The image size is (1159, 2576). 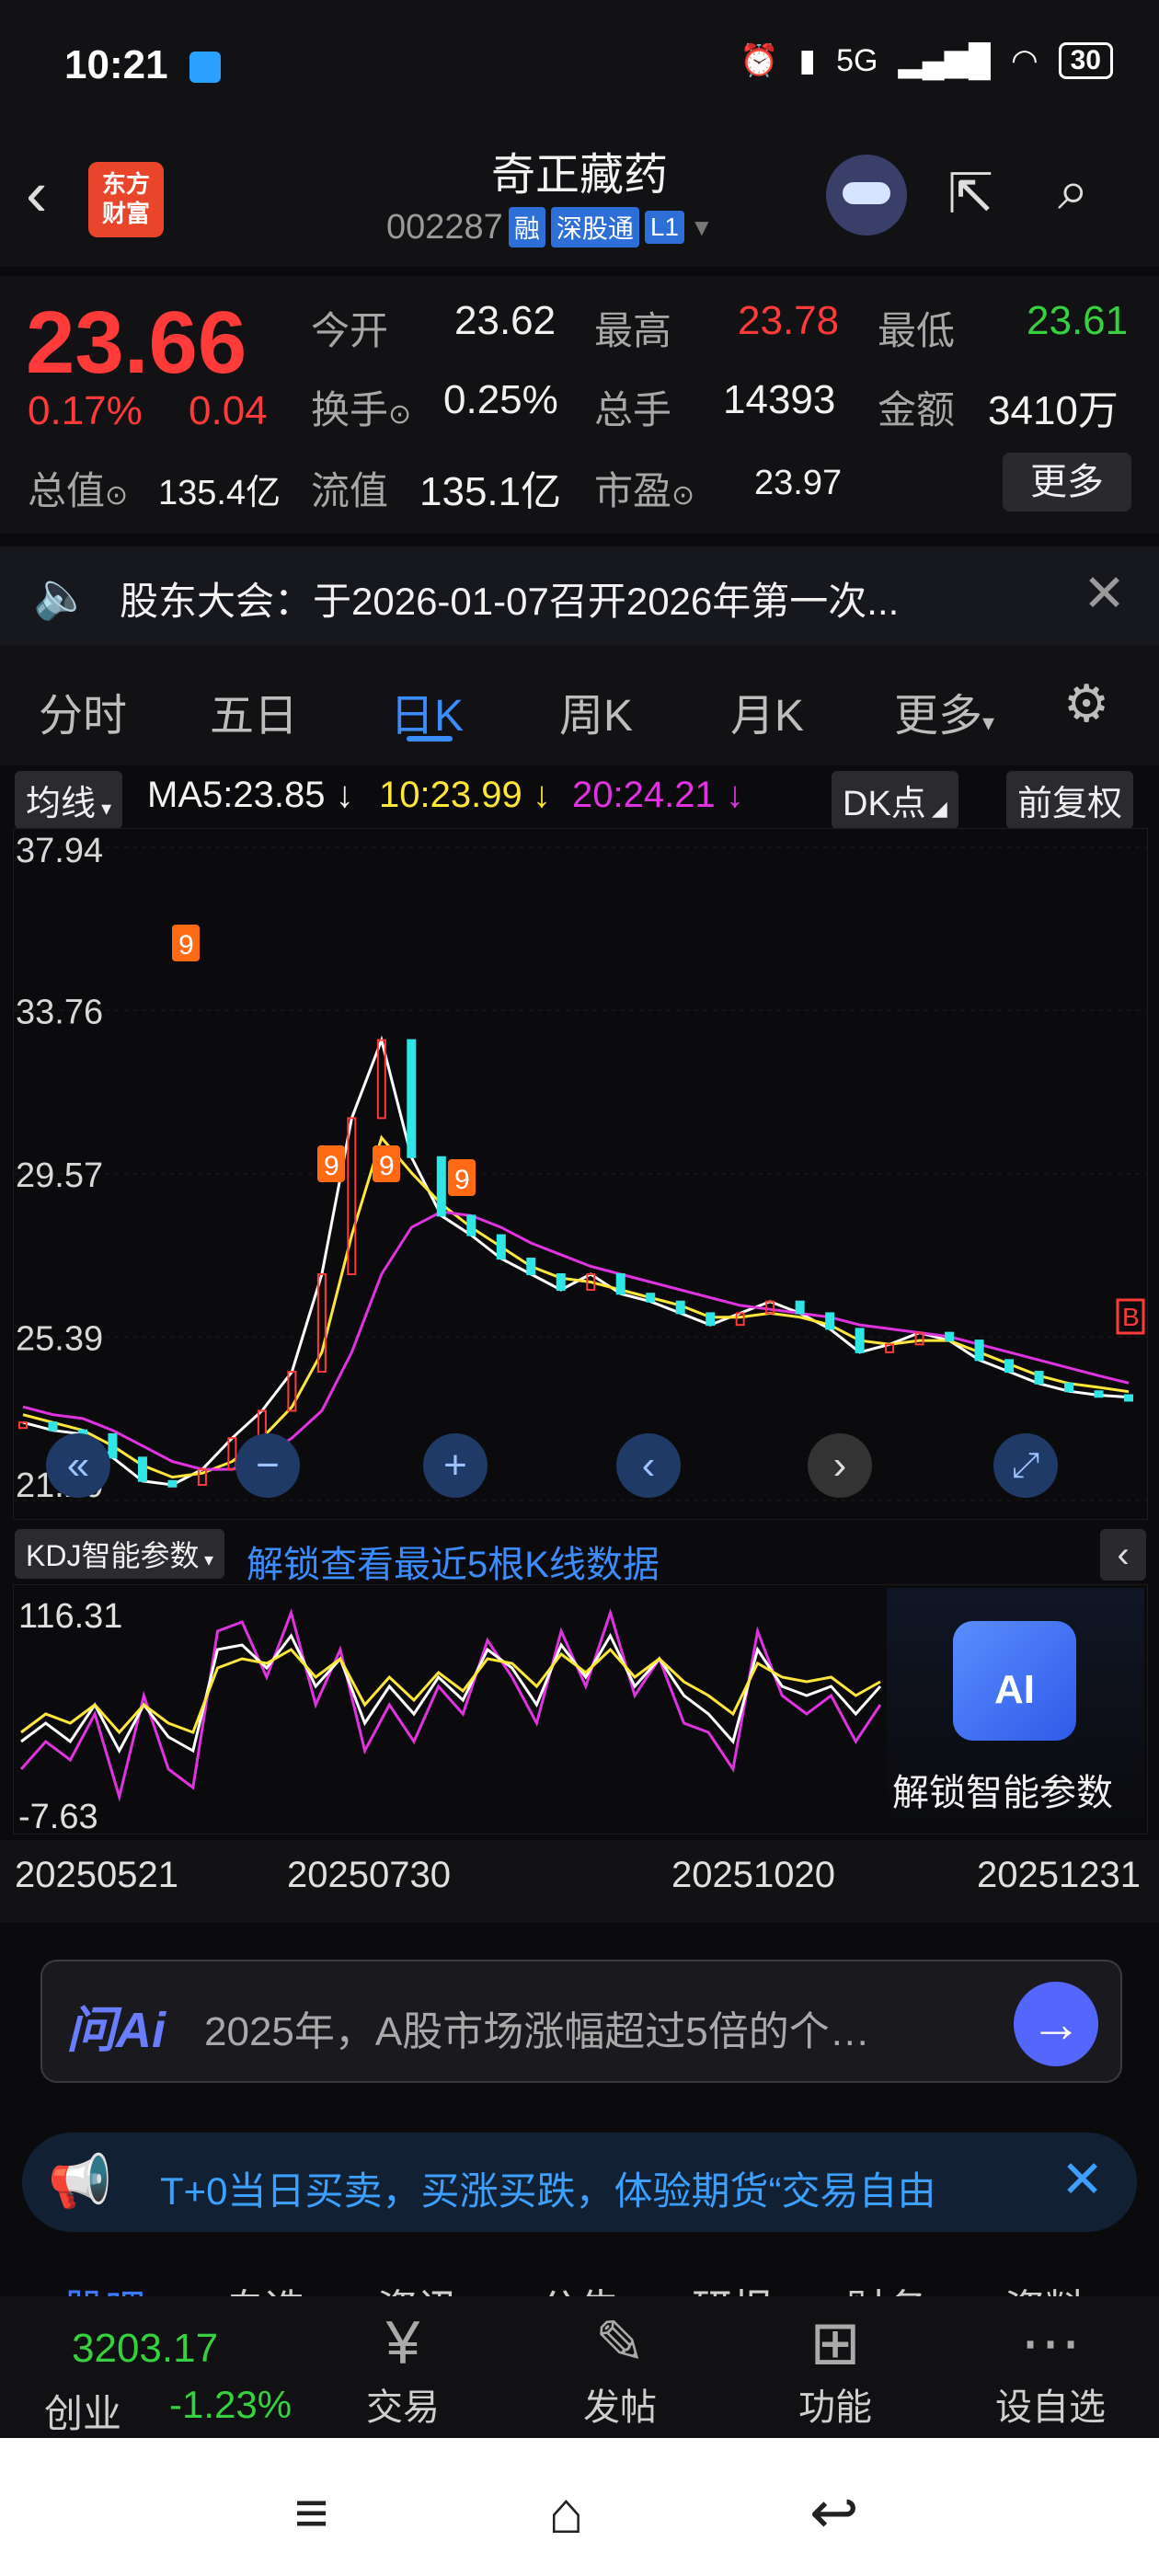 I want to click on promo-banner: 📢 T+0当日买卖，买涨买跌，体验期货“交易自由 ✕, so click(x=579, y=2182).